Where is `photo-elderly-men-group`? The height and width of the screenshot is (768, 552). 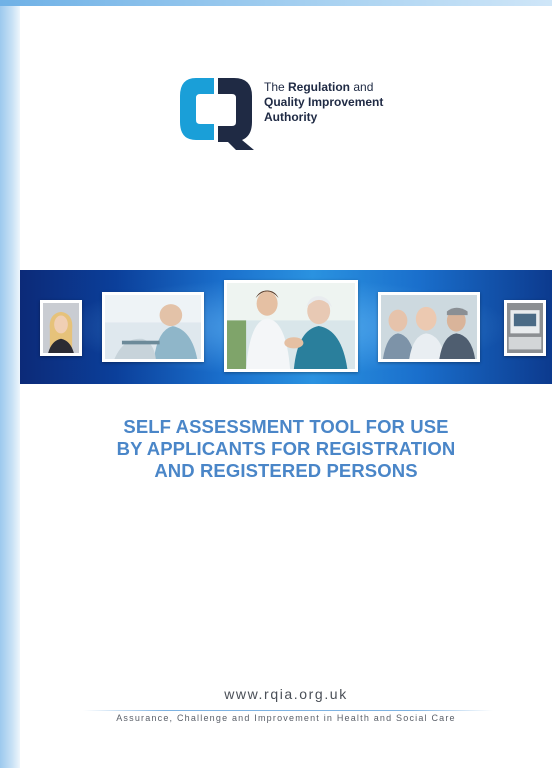 photo-elderly-men-group is located at coordinates (429, 327).